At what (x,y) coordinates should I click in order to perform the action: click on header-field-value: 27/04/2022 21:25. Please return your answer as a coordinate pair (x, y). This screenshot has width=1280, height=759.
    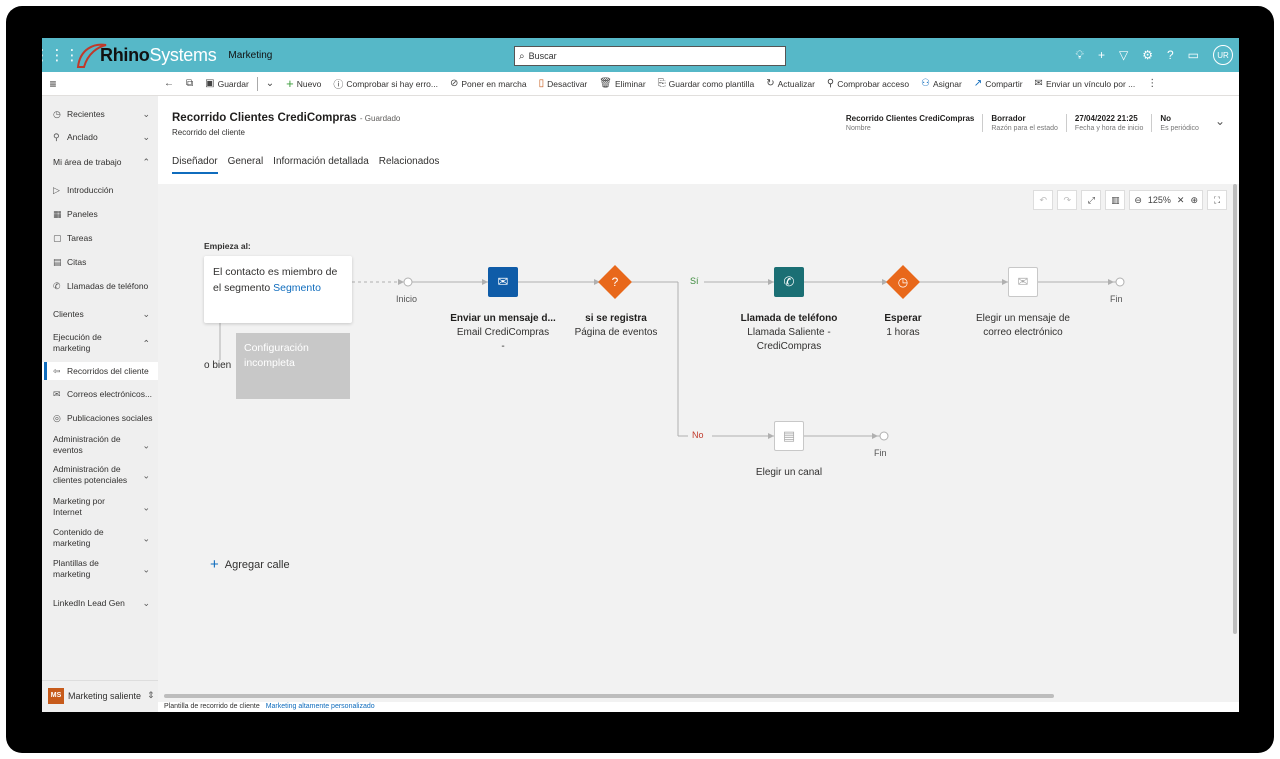
    Looking at the image, I should click on (1106, 118).